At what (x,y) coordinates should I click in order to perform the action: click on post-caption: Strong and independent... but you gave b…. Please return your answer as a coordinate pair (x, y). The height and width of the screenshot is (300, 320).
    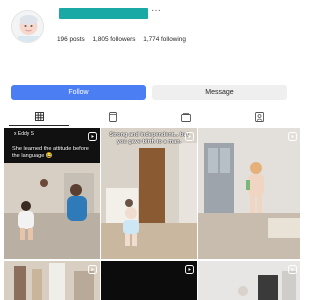
    Looking at the image, I should click on (149, 138).